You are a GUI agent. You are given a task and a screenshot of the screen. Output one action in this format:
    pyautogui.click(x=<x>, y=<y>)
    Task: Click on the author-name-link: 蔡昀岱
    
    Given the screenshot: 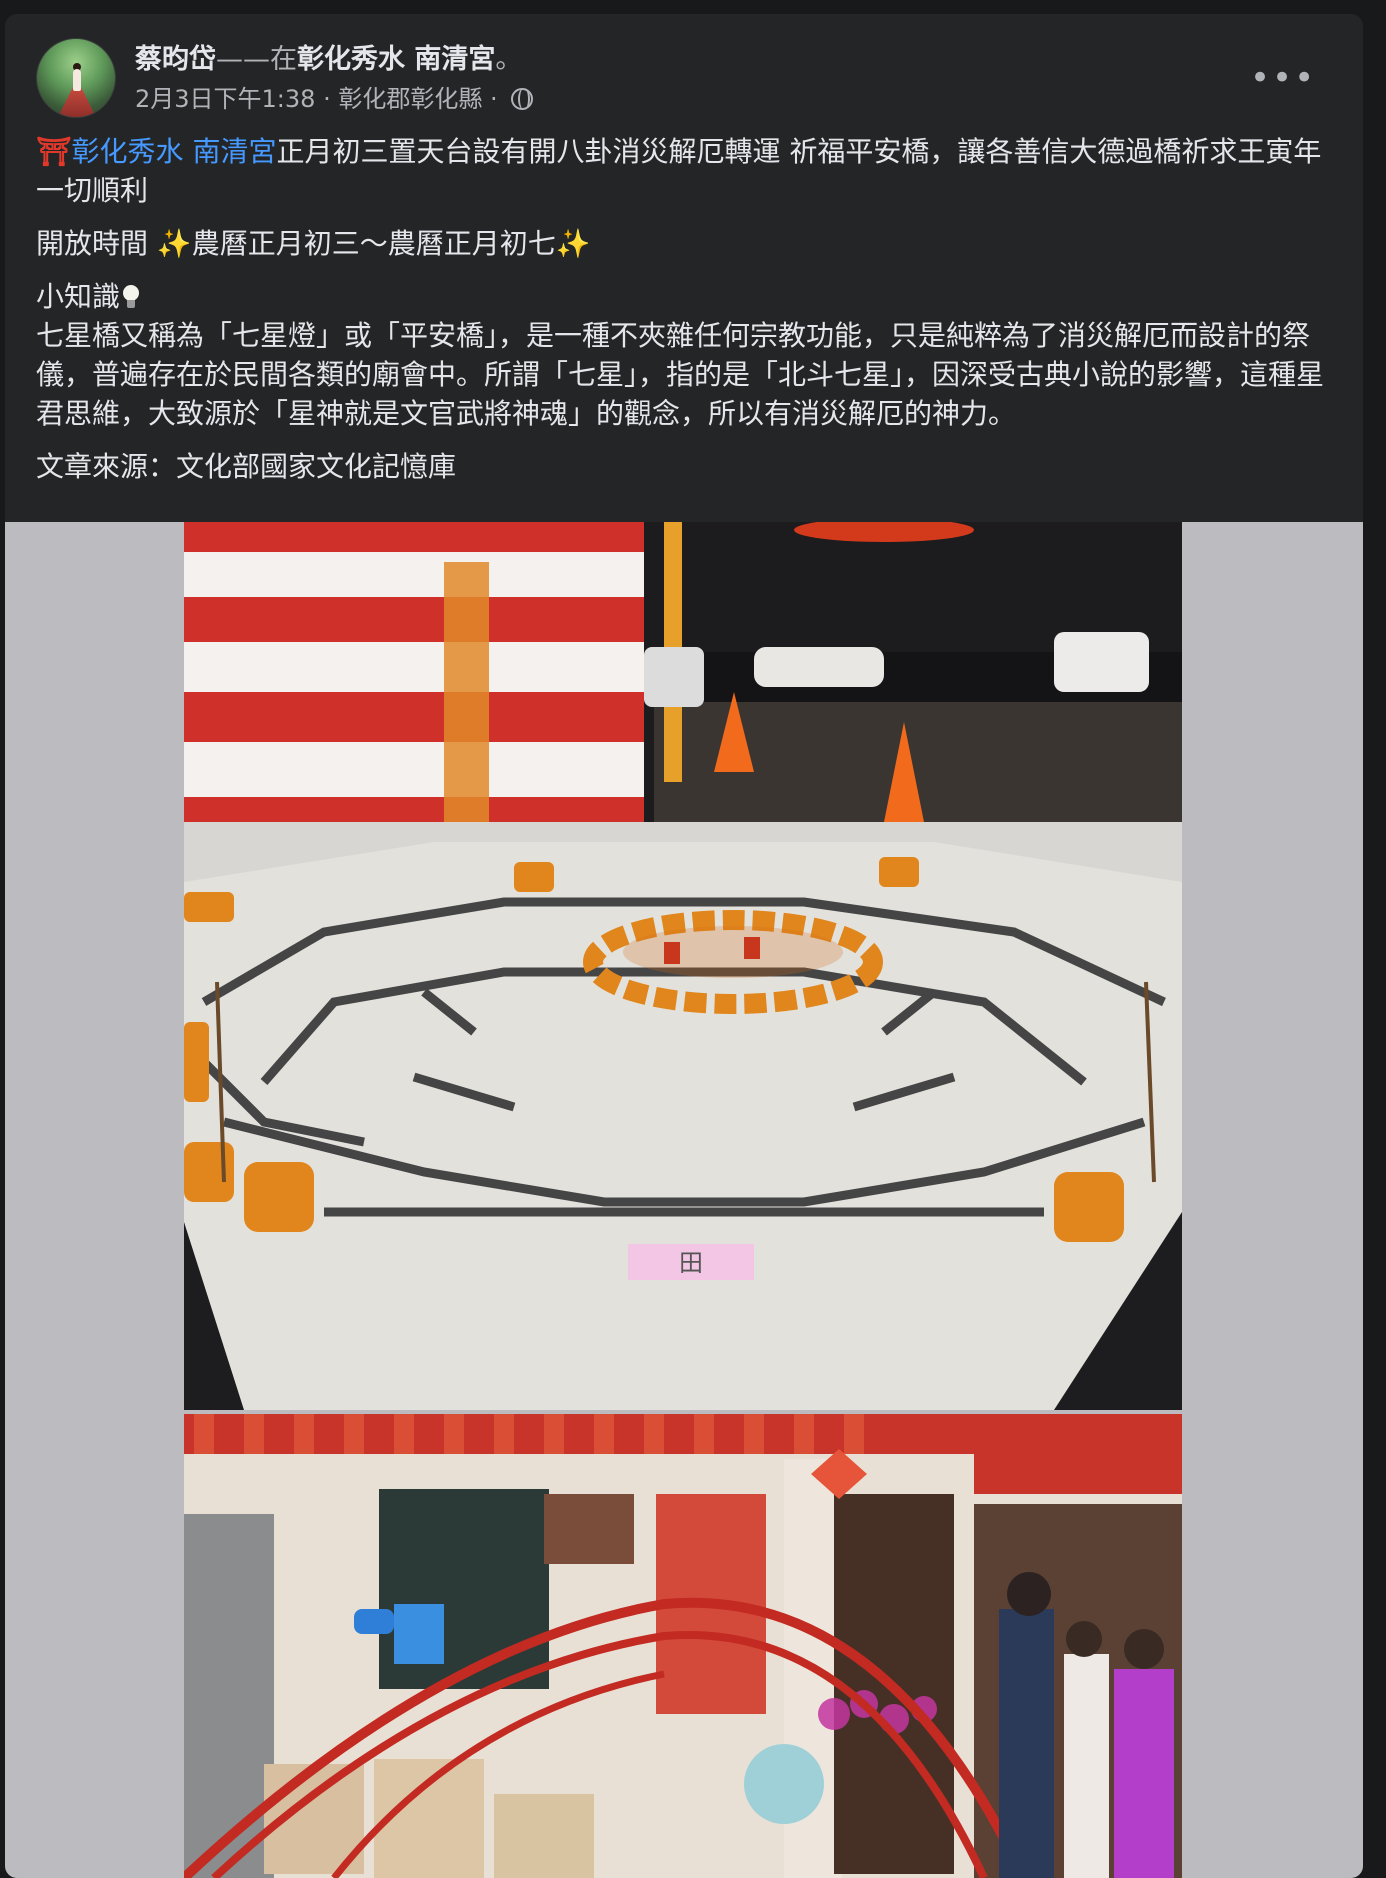 What is the action you would take?
    pyautogui.click(x=175, y=59)
    